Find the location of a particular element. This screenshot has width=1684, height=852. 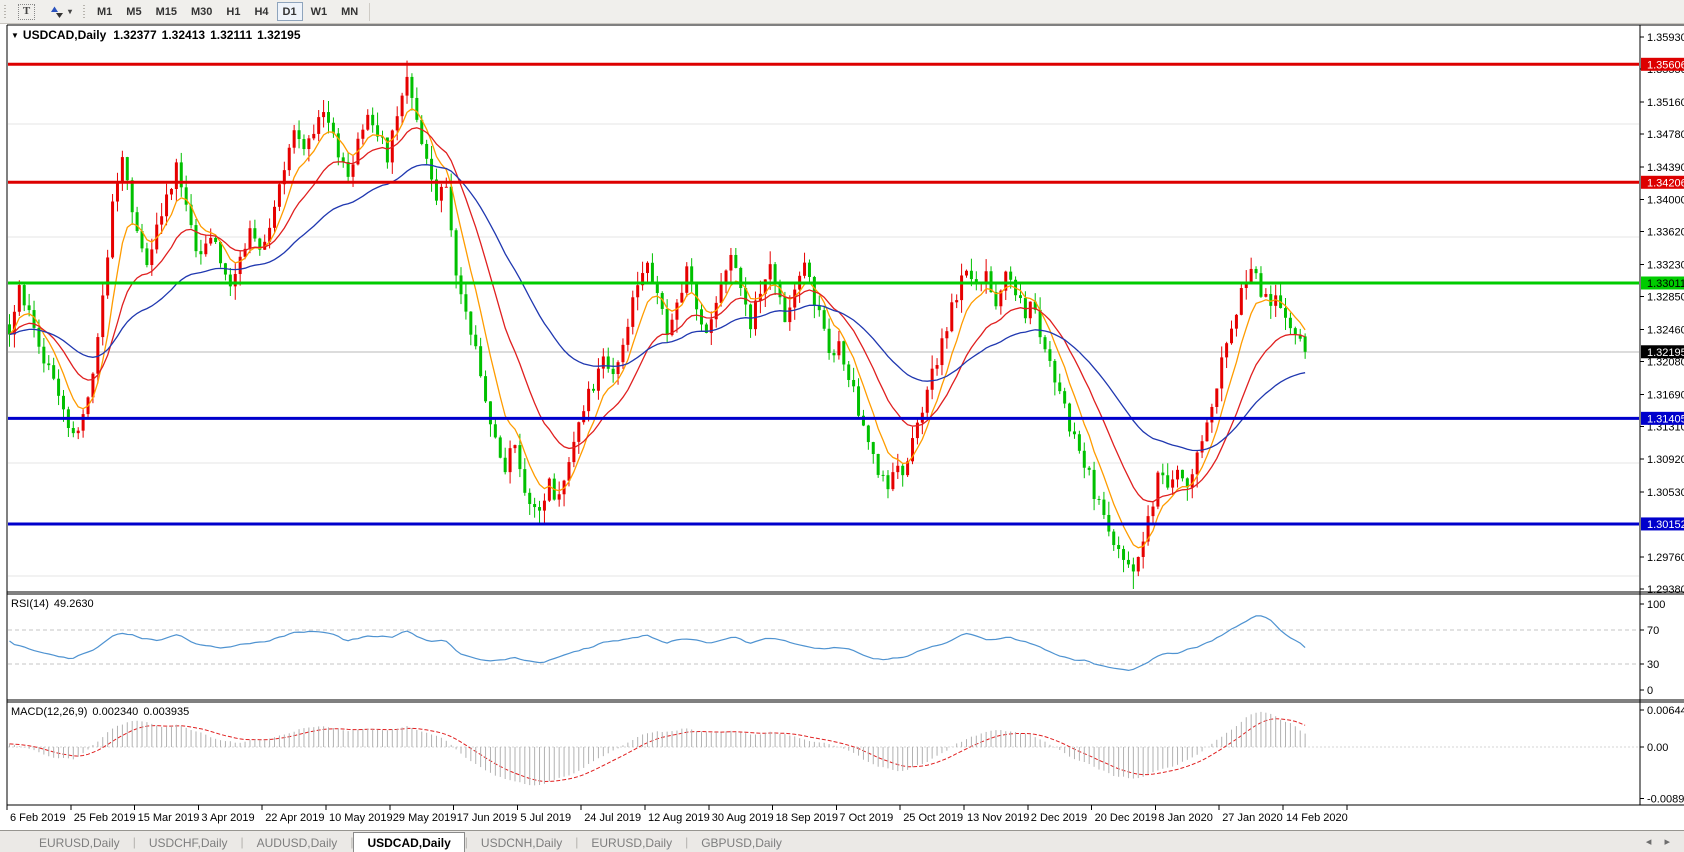

price-tick-label: 1.29380 is located at coordinates (1665, 590).